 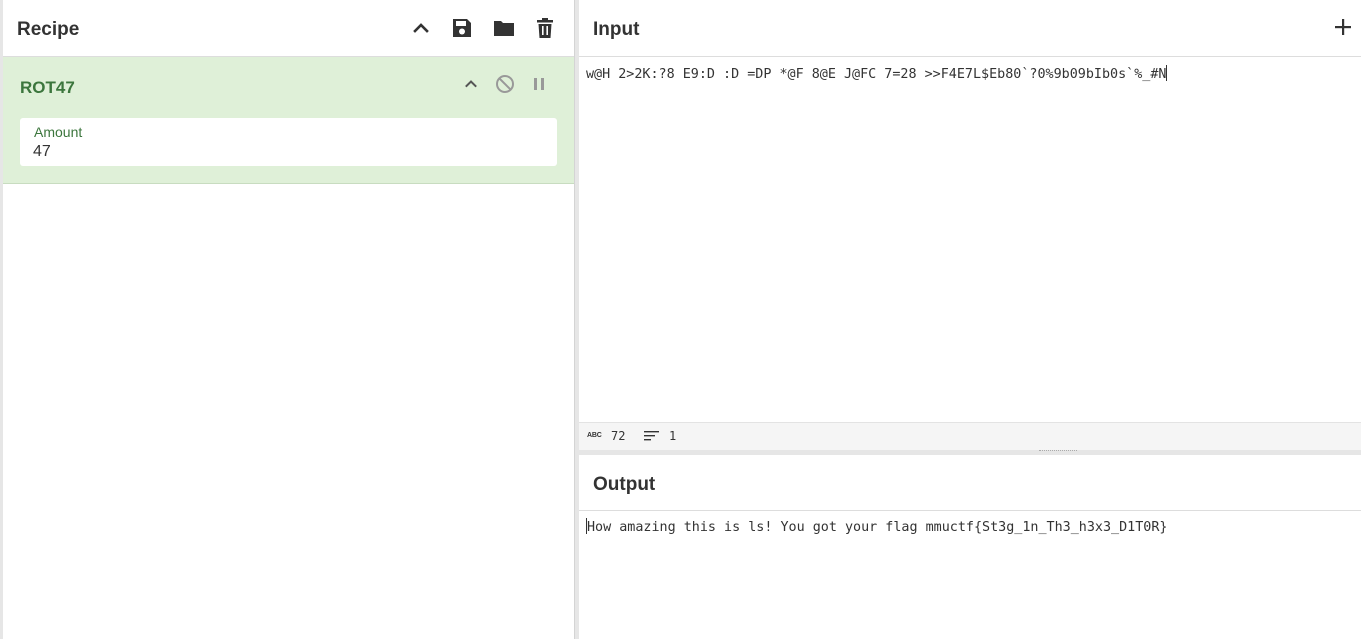 I want to click on recipe-header: Recipe, so click(x=288, y=28).